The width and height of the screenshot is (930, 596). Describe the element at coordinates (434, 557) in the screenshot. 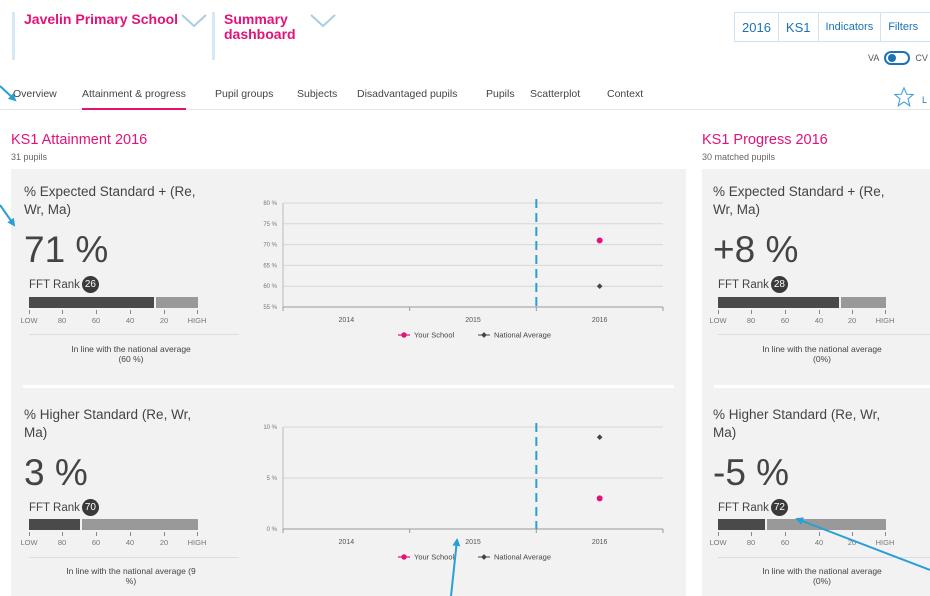

I see `legend-label: Your School` at that location.